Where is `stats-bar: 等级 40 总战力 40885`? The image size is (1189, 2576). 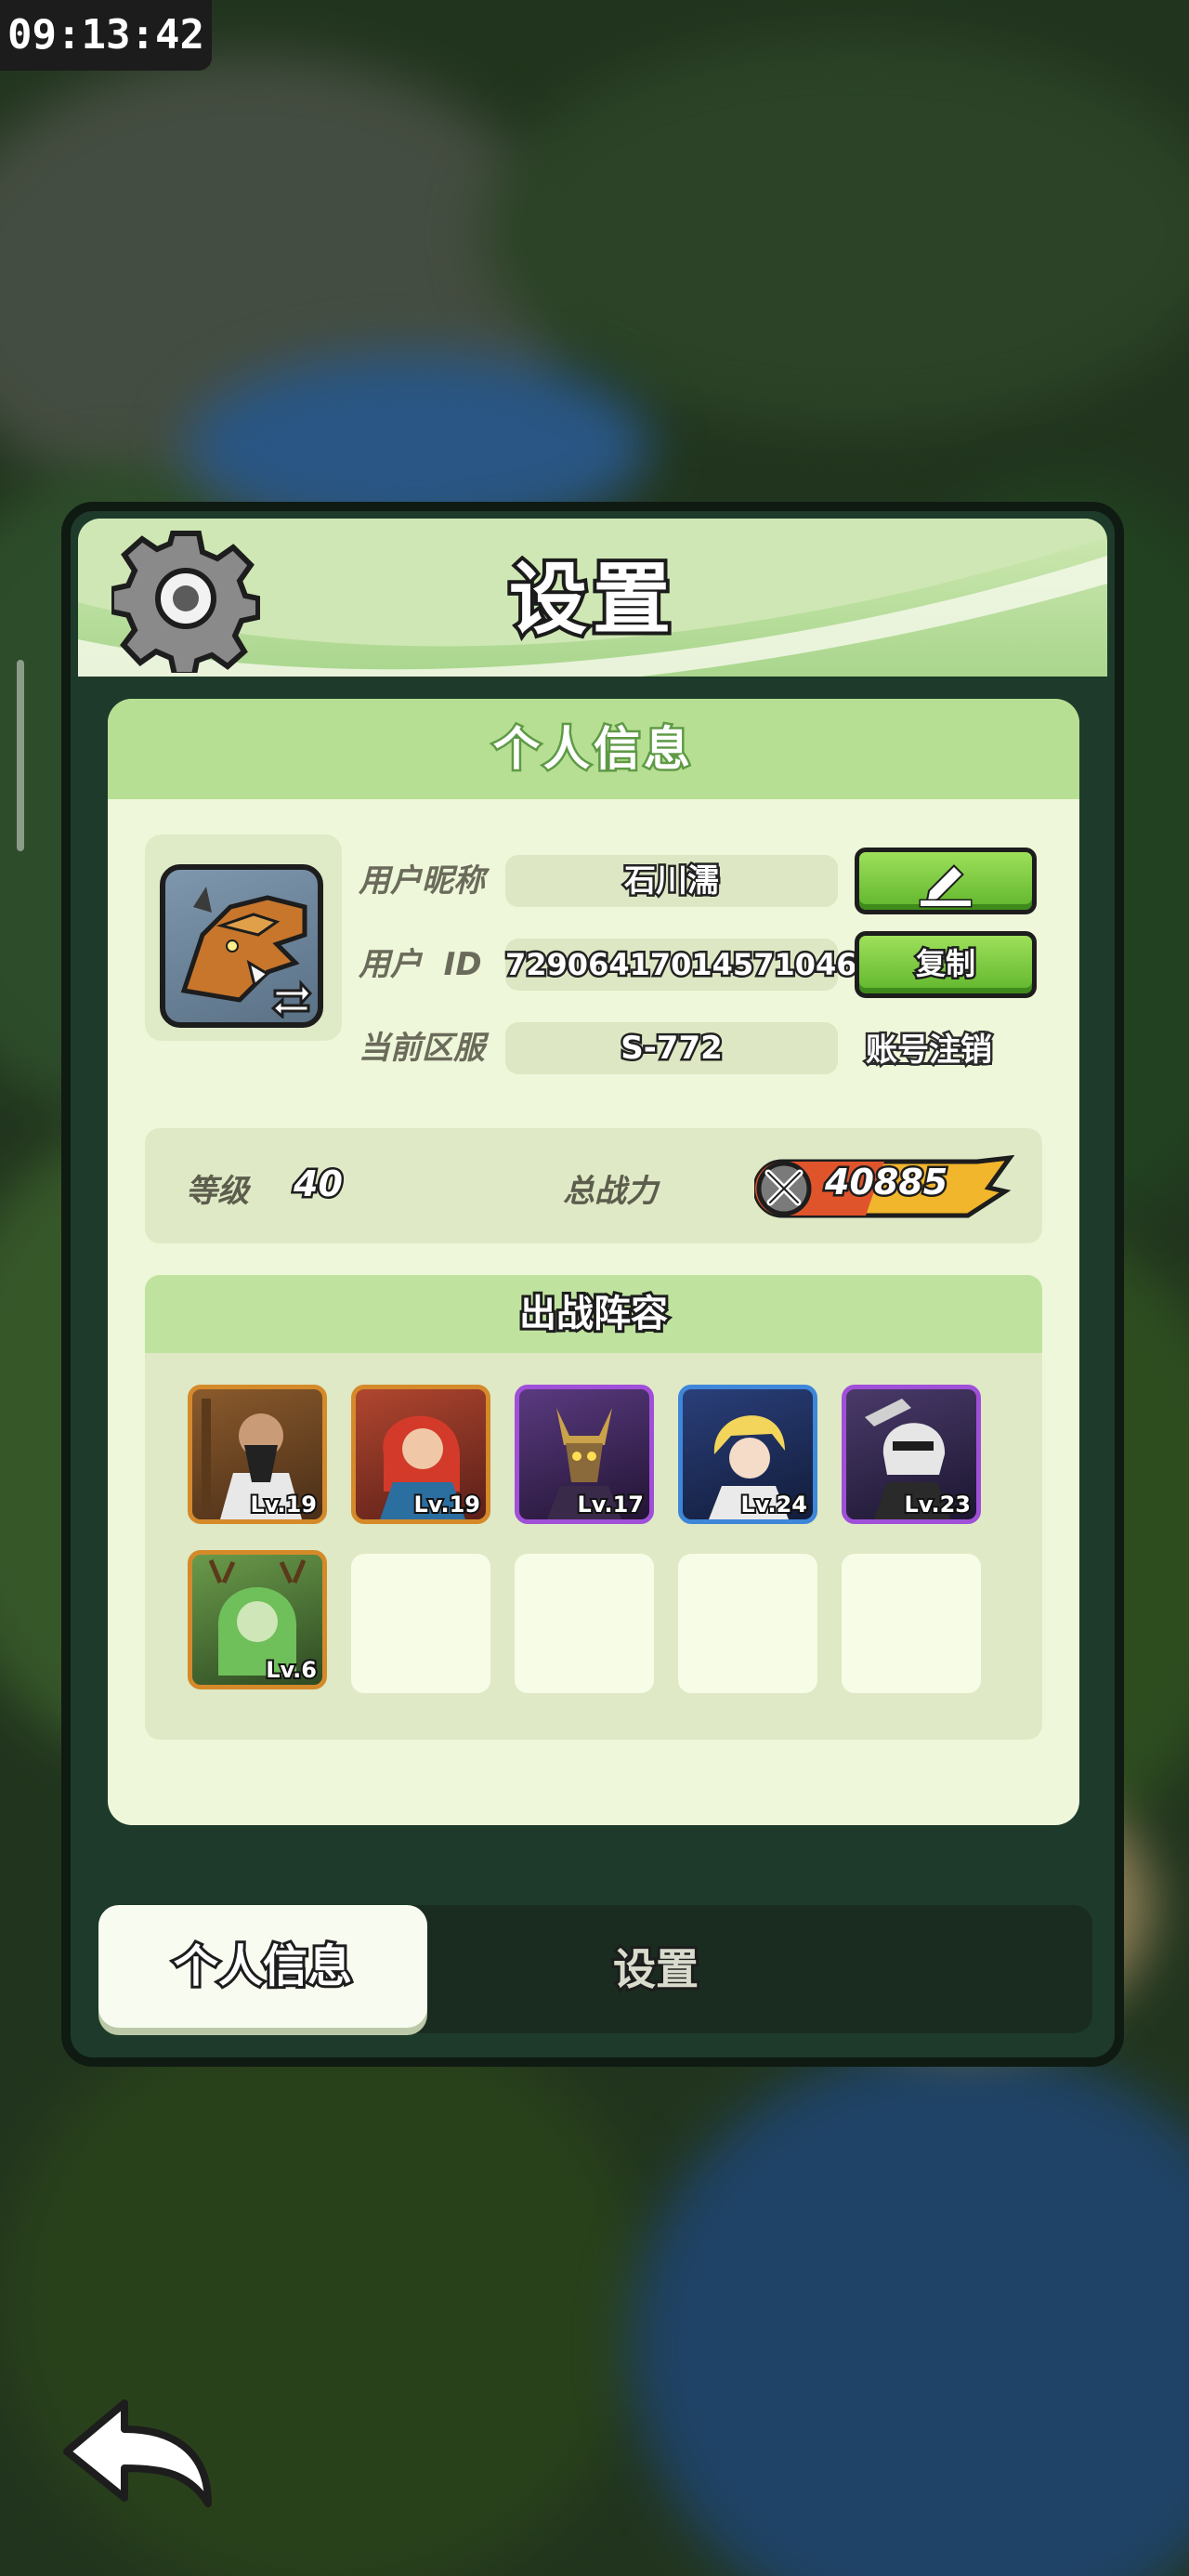
stats-bar: 等级 40 总战力 40885 is located at coordinates (593, 1185).